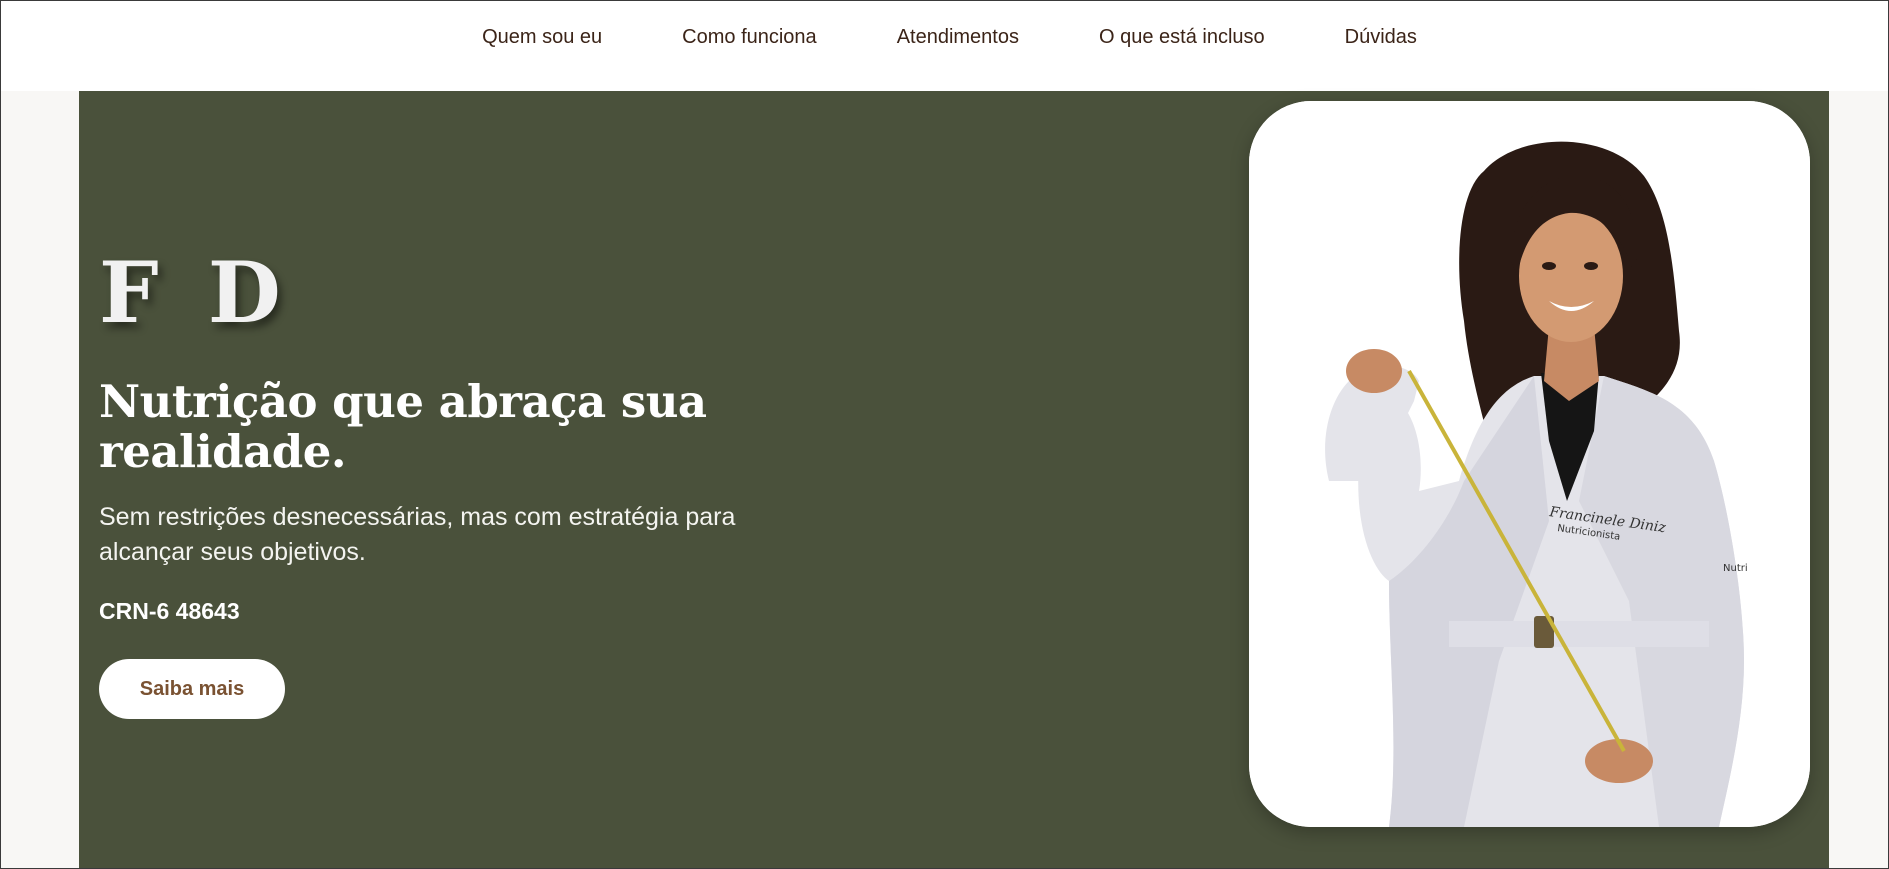 This screenshot has height=869, width=1889. What do you see at coordinates (749, 37) in the screenshot?
I see `nav-link-como-funciona: Como funciona` at bounding box center [749, 37].